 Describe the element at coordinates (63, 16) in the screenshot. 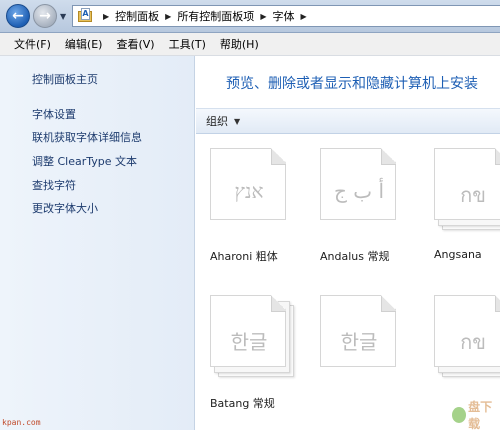

I see `recent-pages-dropdown: ▼` at that location.